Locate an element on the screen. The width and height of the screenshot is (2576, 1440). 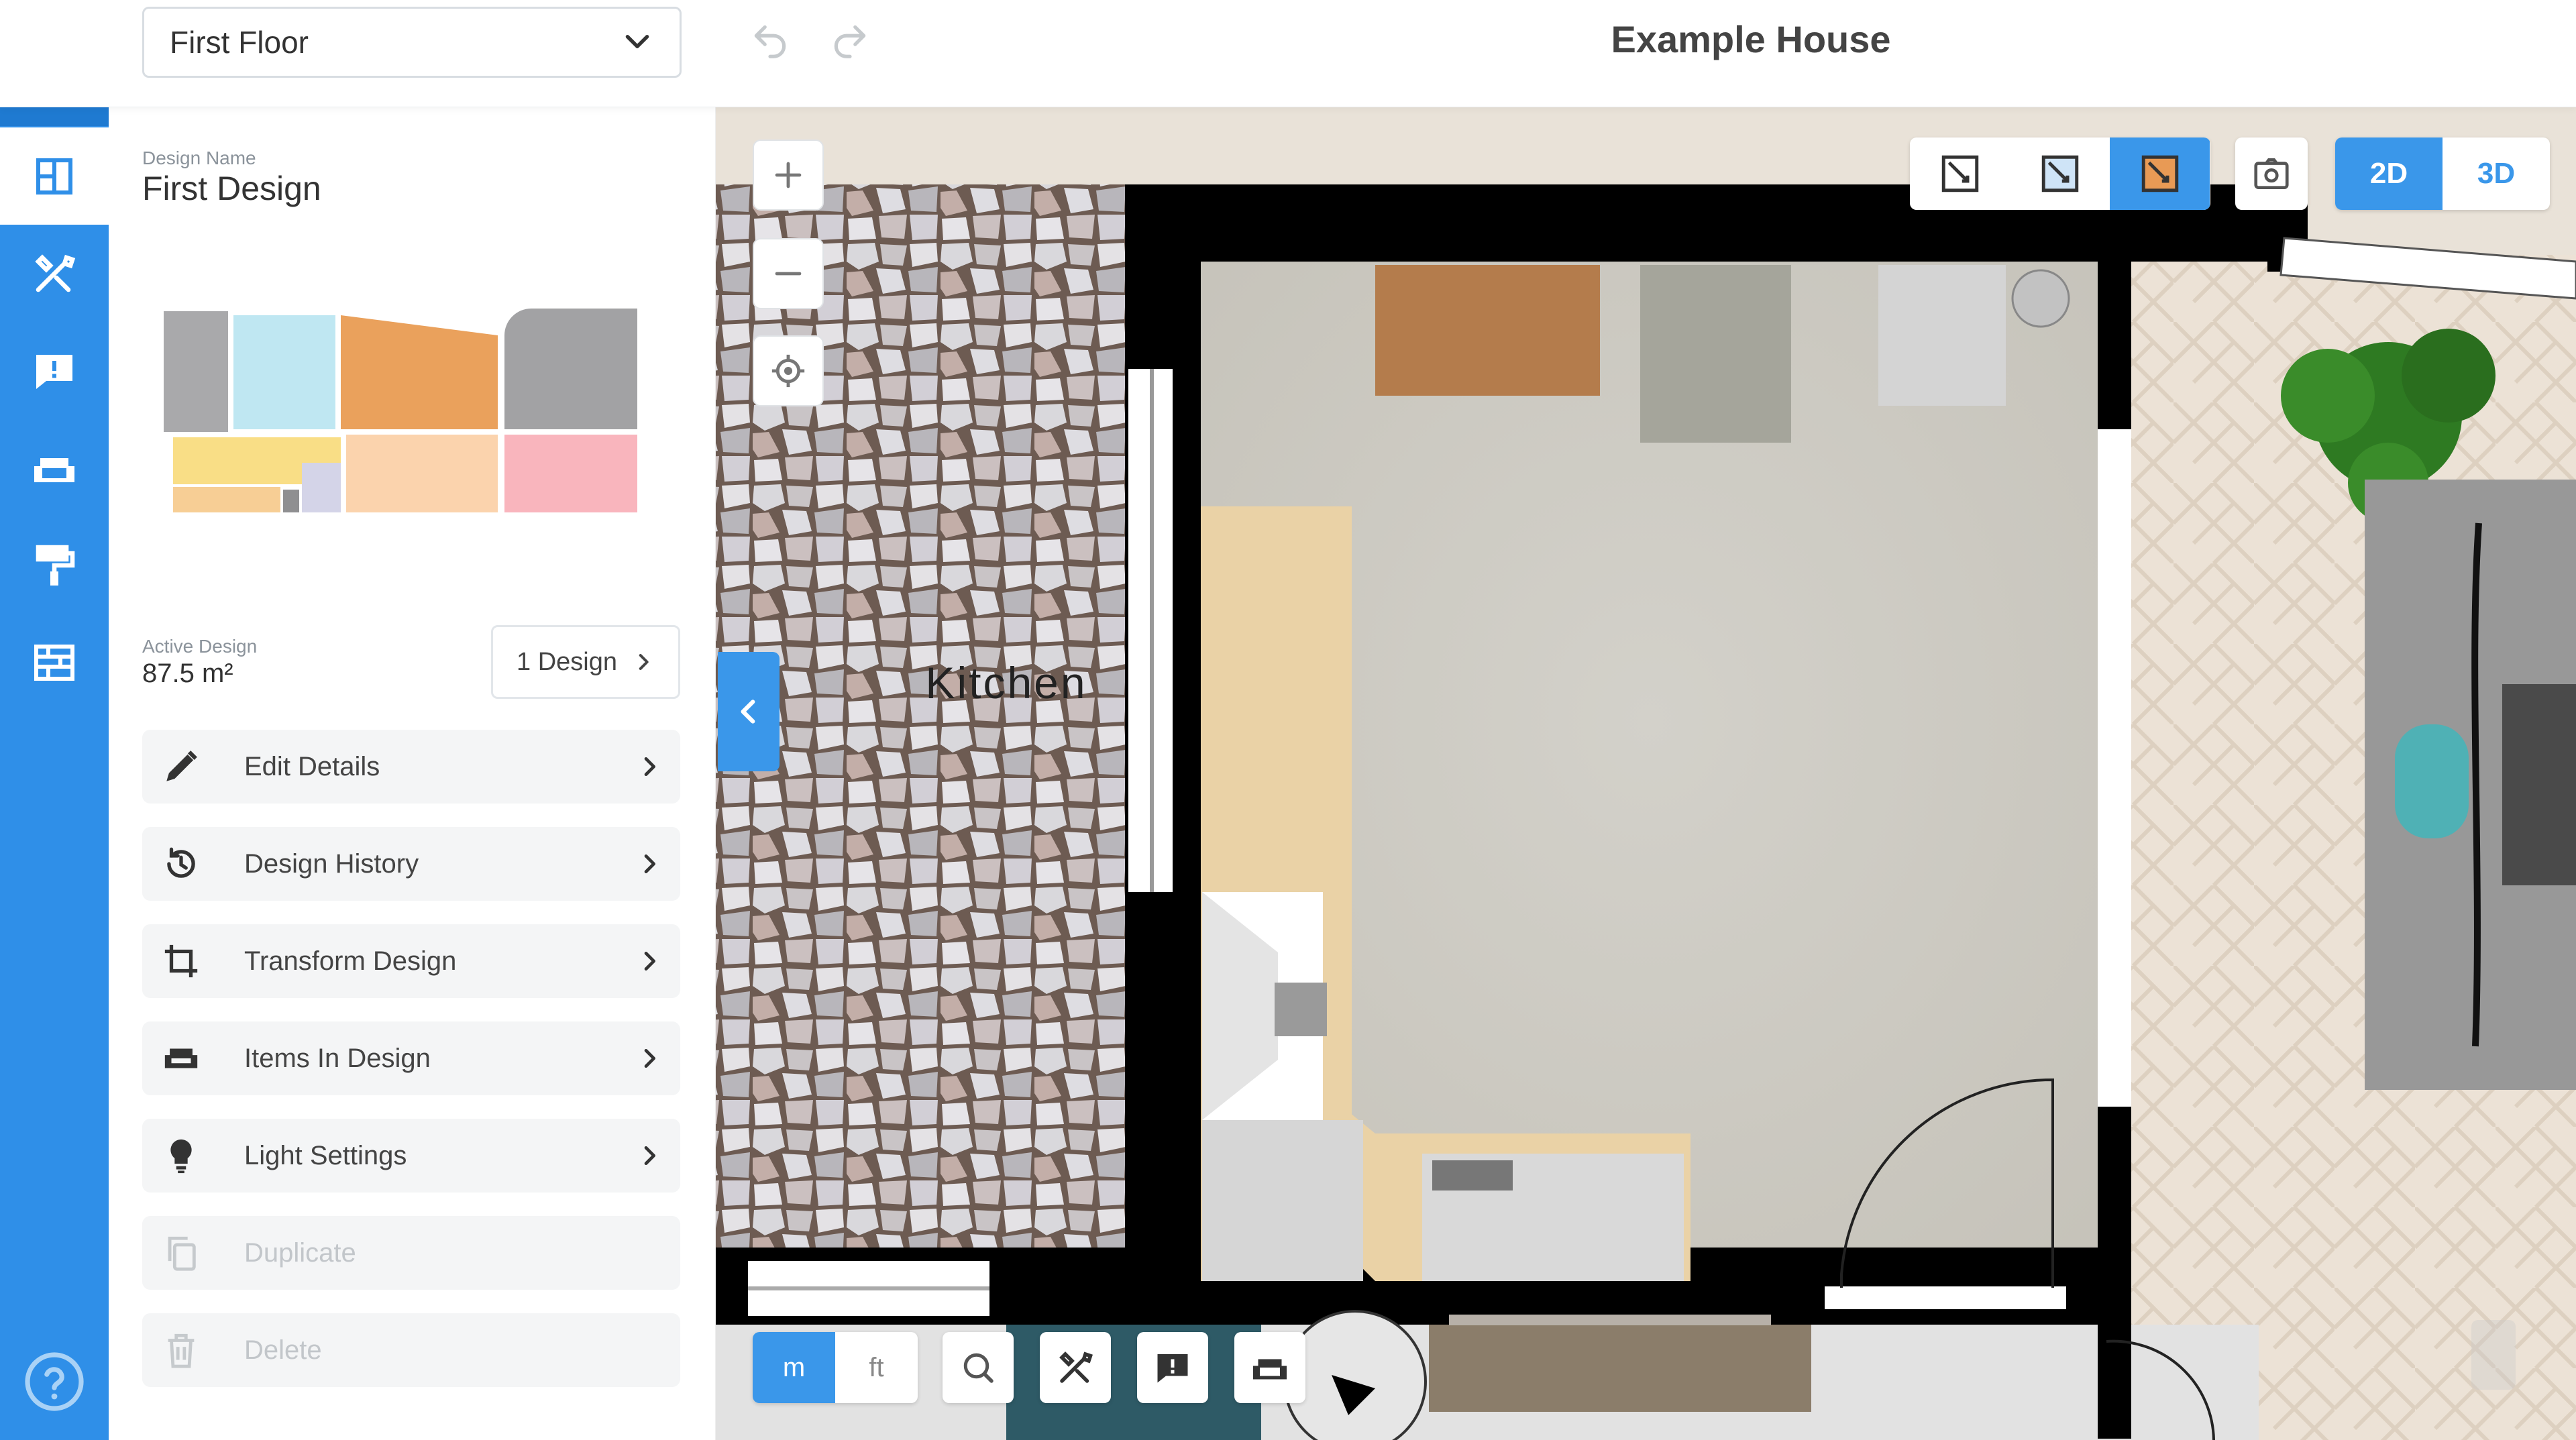
unit-meters-button: m is located at coordinates (794, 1367).